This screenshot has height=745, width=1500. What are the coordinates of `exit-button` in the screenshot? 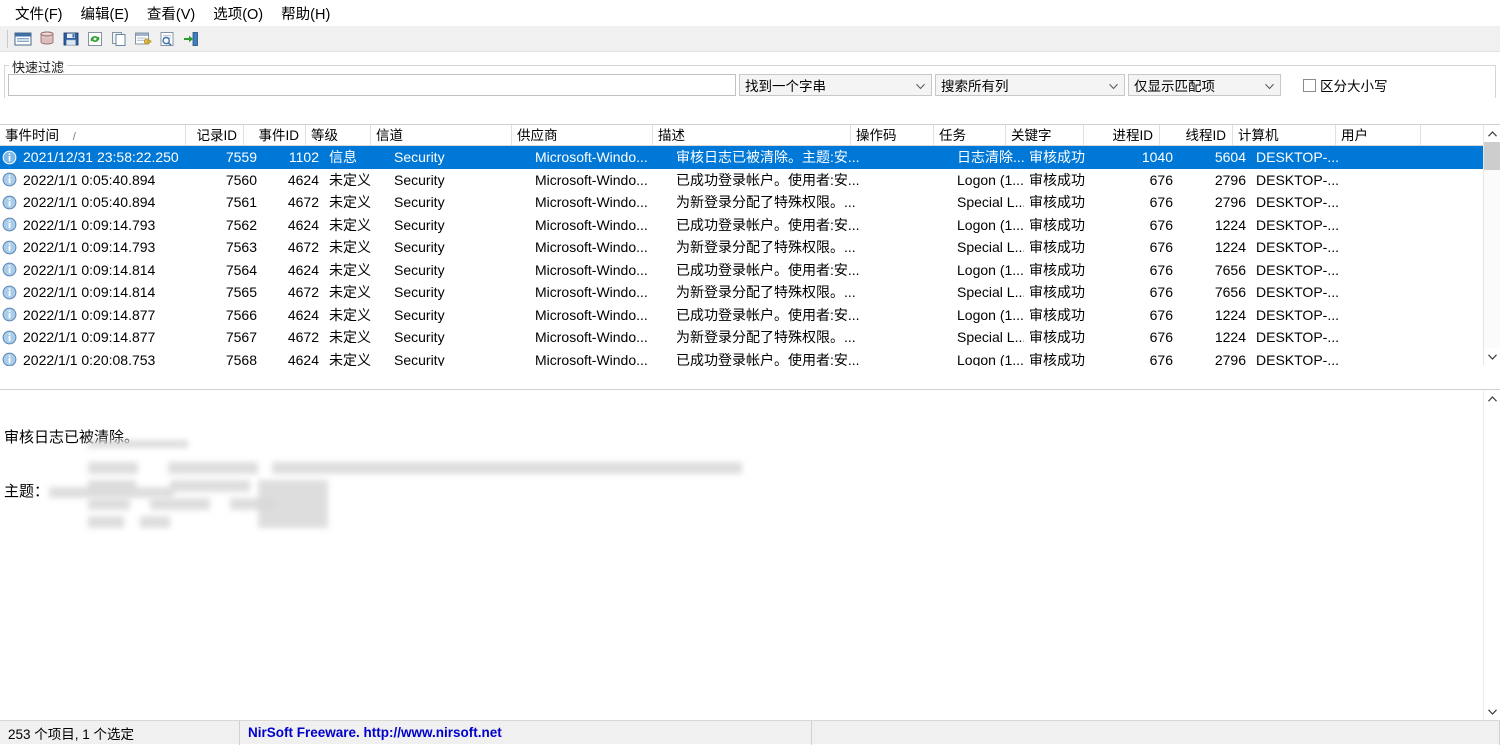 It's located at (191, 39).